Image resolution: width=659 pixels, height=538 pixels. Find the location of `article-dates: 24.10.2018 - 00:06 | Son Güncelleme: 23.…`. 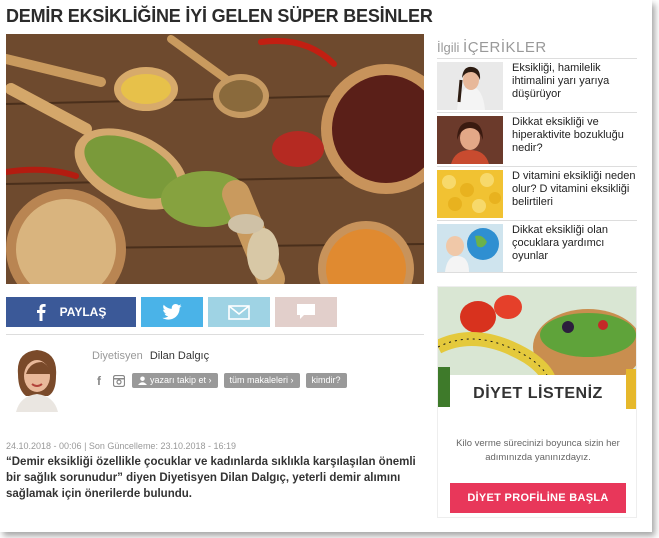

article-dates: 24.10.2018 - 00:06 | Son Güncelleme: 23.… is located at coordinates (121, 446).